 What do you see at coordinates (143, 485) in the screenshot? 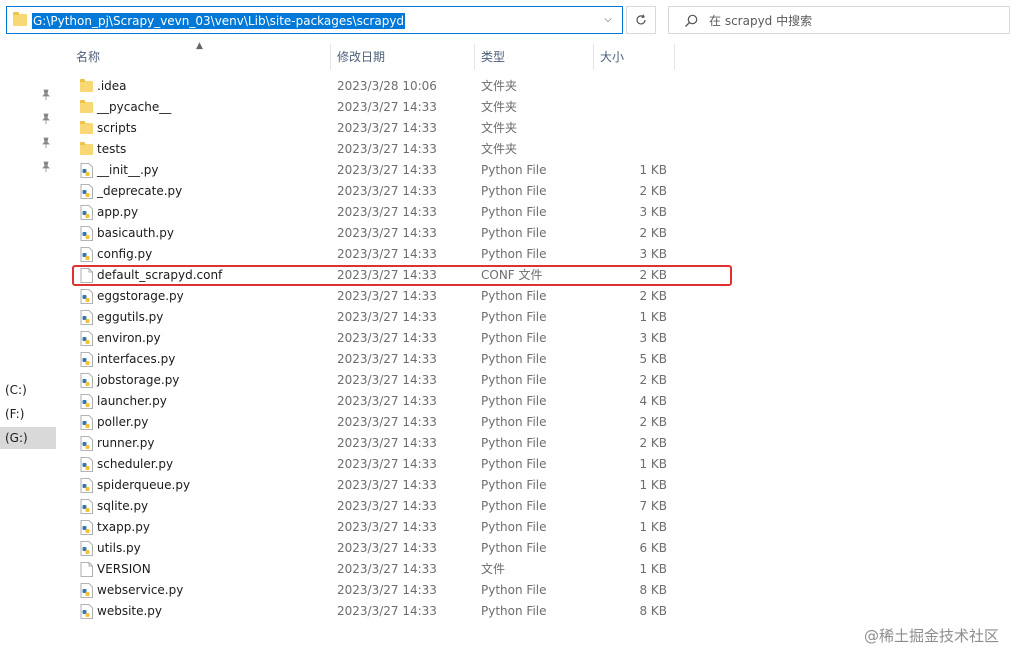
I see `file-name: spiderqueue.py` at bounding box center [143, 485].